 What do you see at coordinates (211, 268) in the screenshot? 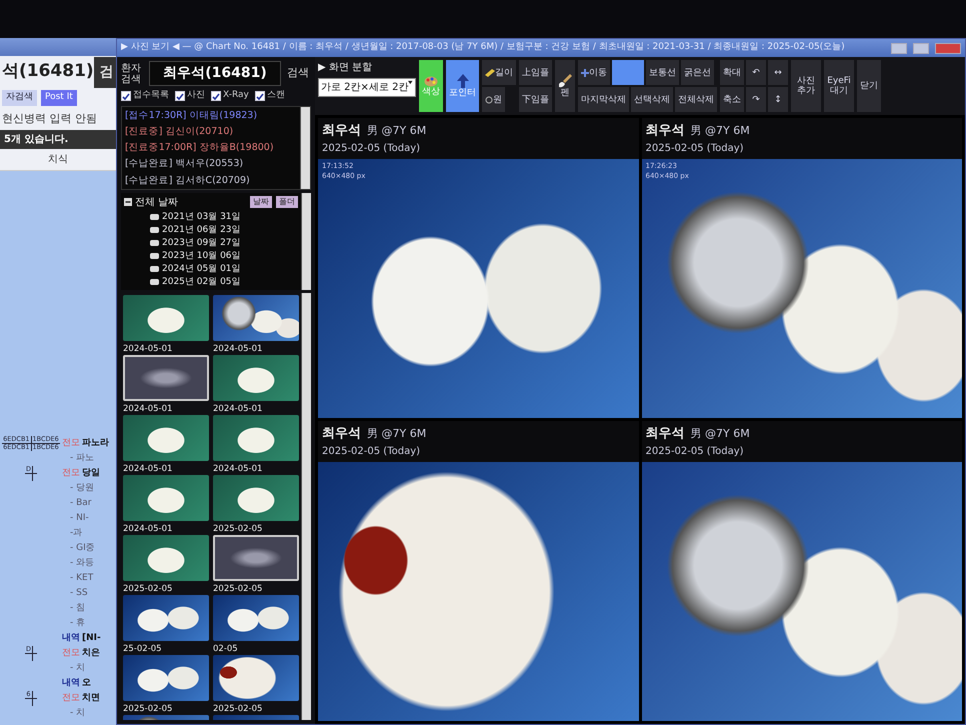
I see `tree-item: 2024년 05월 01일` at bounding box center [211, 268].